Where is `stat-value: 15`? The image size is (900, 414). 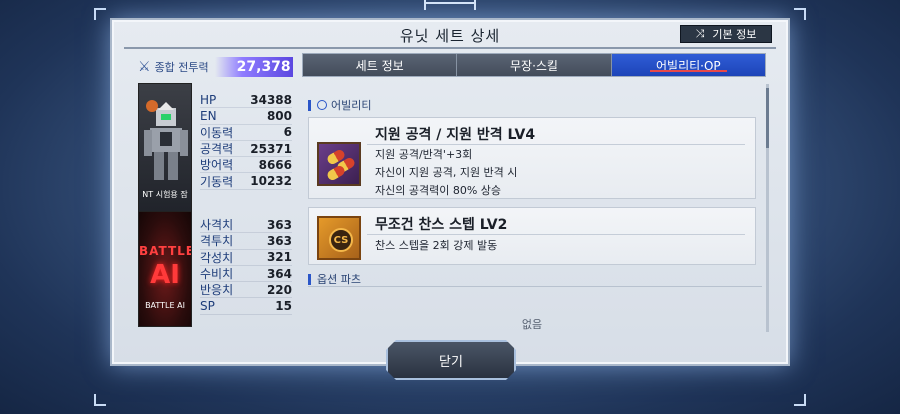
stat-value: 15 is located at coordinates (283, 306).